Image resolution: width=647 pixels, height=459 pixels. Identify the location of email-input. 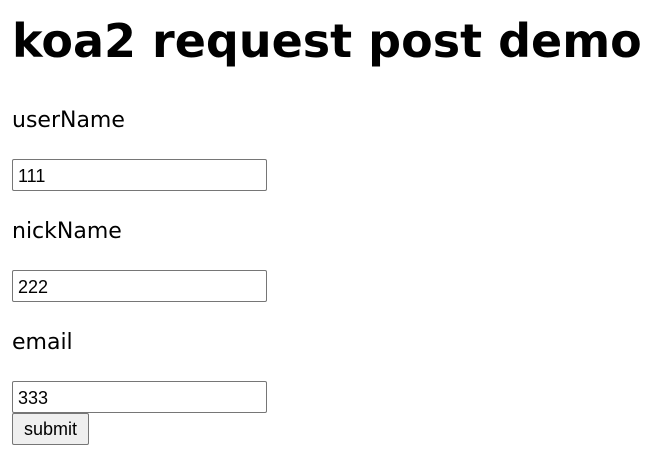
(139, 397).